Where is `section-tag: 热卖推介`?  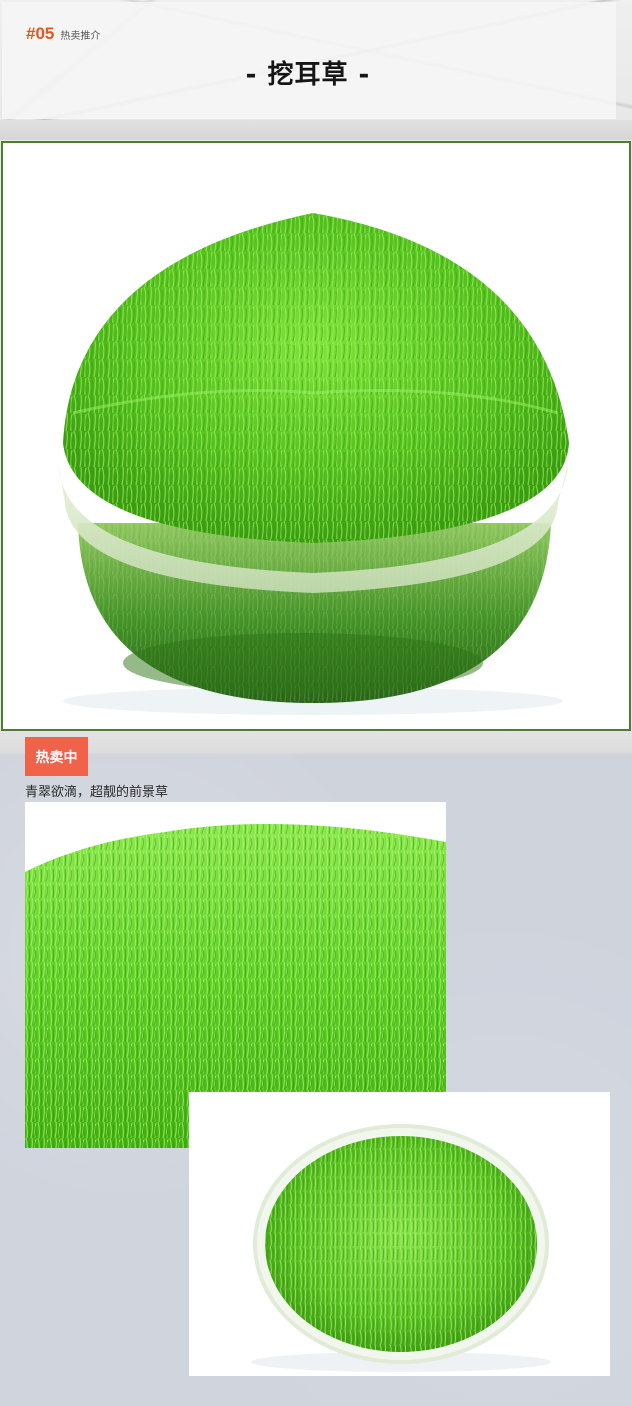
section-tag: 热卖推介 is located at coordinates (80, 36).